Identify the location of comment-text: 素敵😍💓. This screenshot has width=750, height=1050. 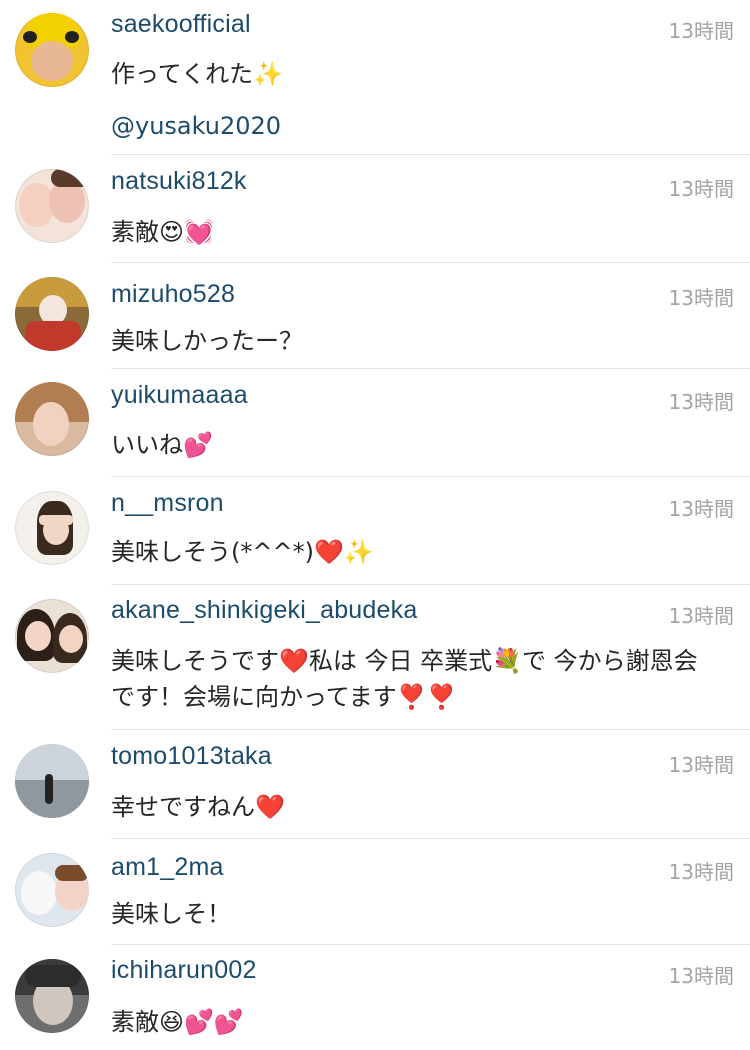
(162, 232).